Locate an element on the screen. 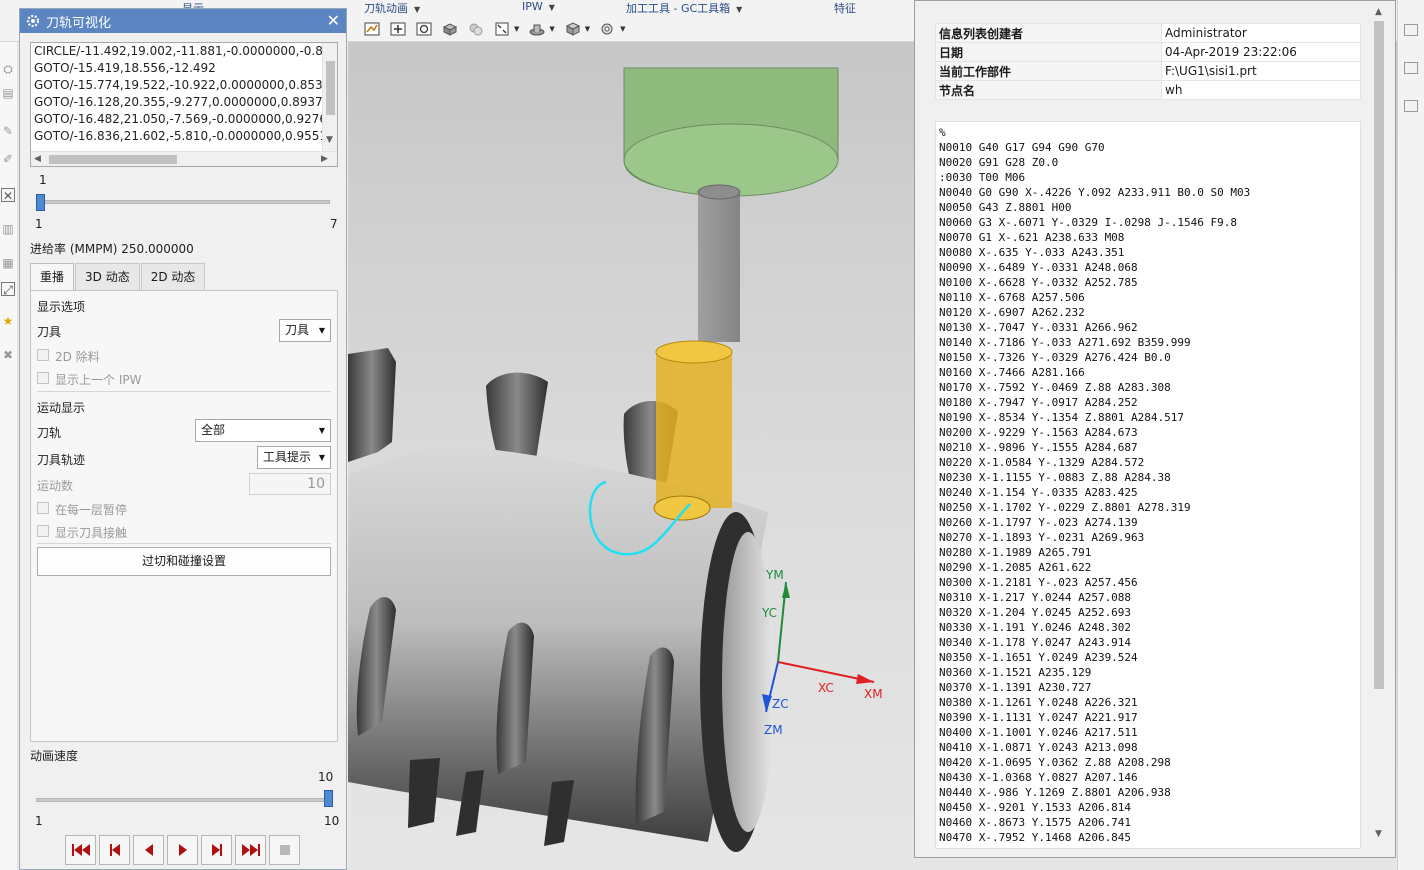  list-item: GOTO/-15.419,18.556,-12.492 is located at coordinates (184, 68).